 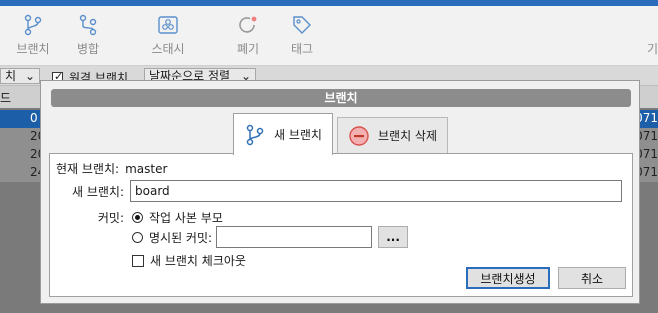 What do you see at coordinates (298, 135) in the screenshot?
I see `tab-new-branch-label: 새 브랜치` at bounding box center [298, 135].